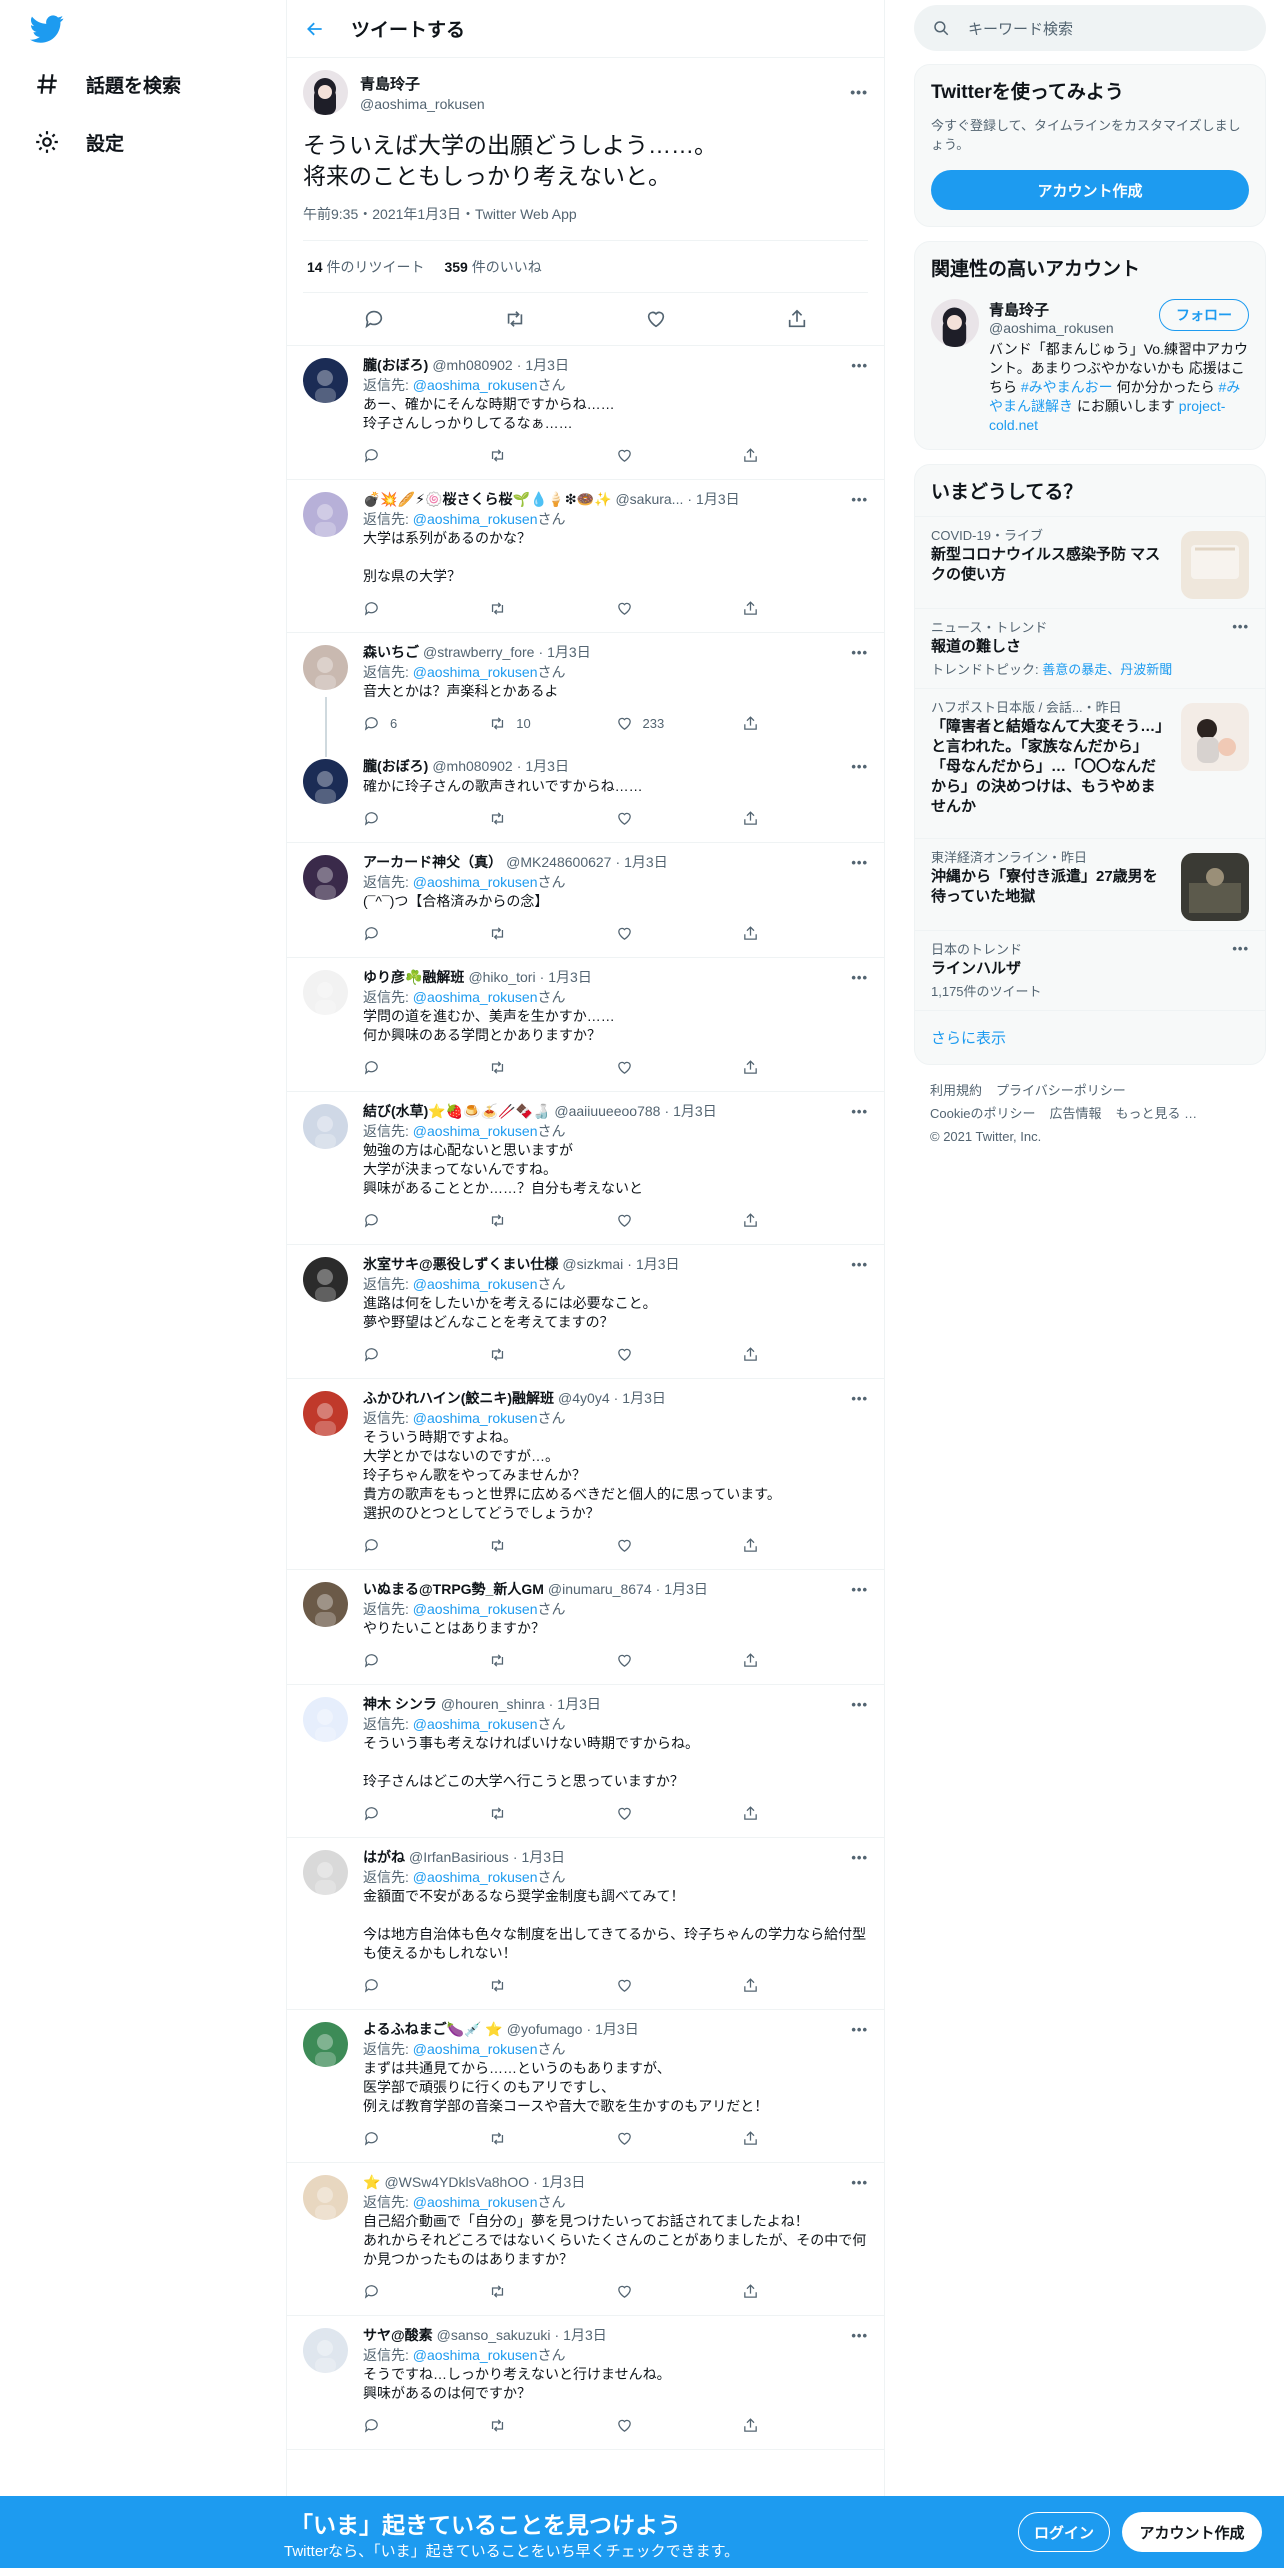 The width and height of the screenshot is (1284, 2568). Describe the element at coordinates (956, 1090) in the screenshot. I see `footer-link: 利用規約` at that location.